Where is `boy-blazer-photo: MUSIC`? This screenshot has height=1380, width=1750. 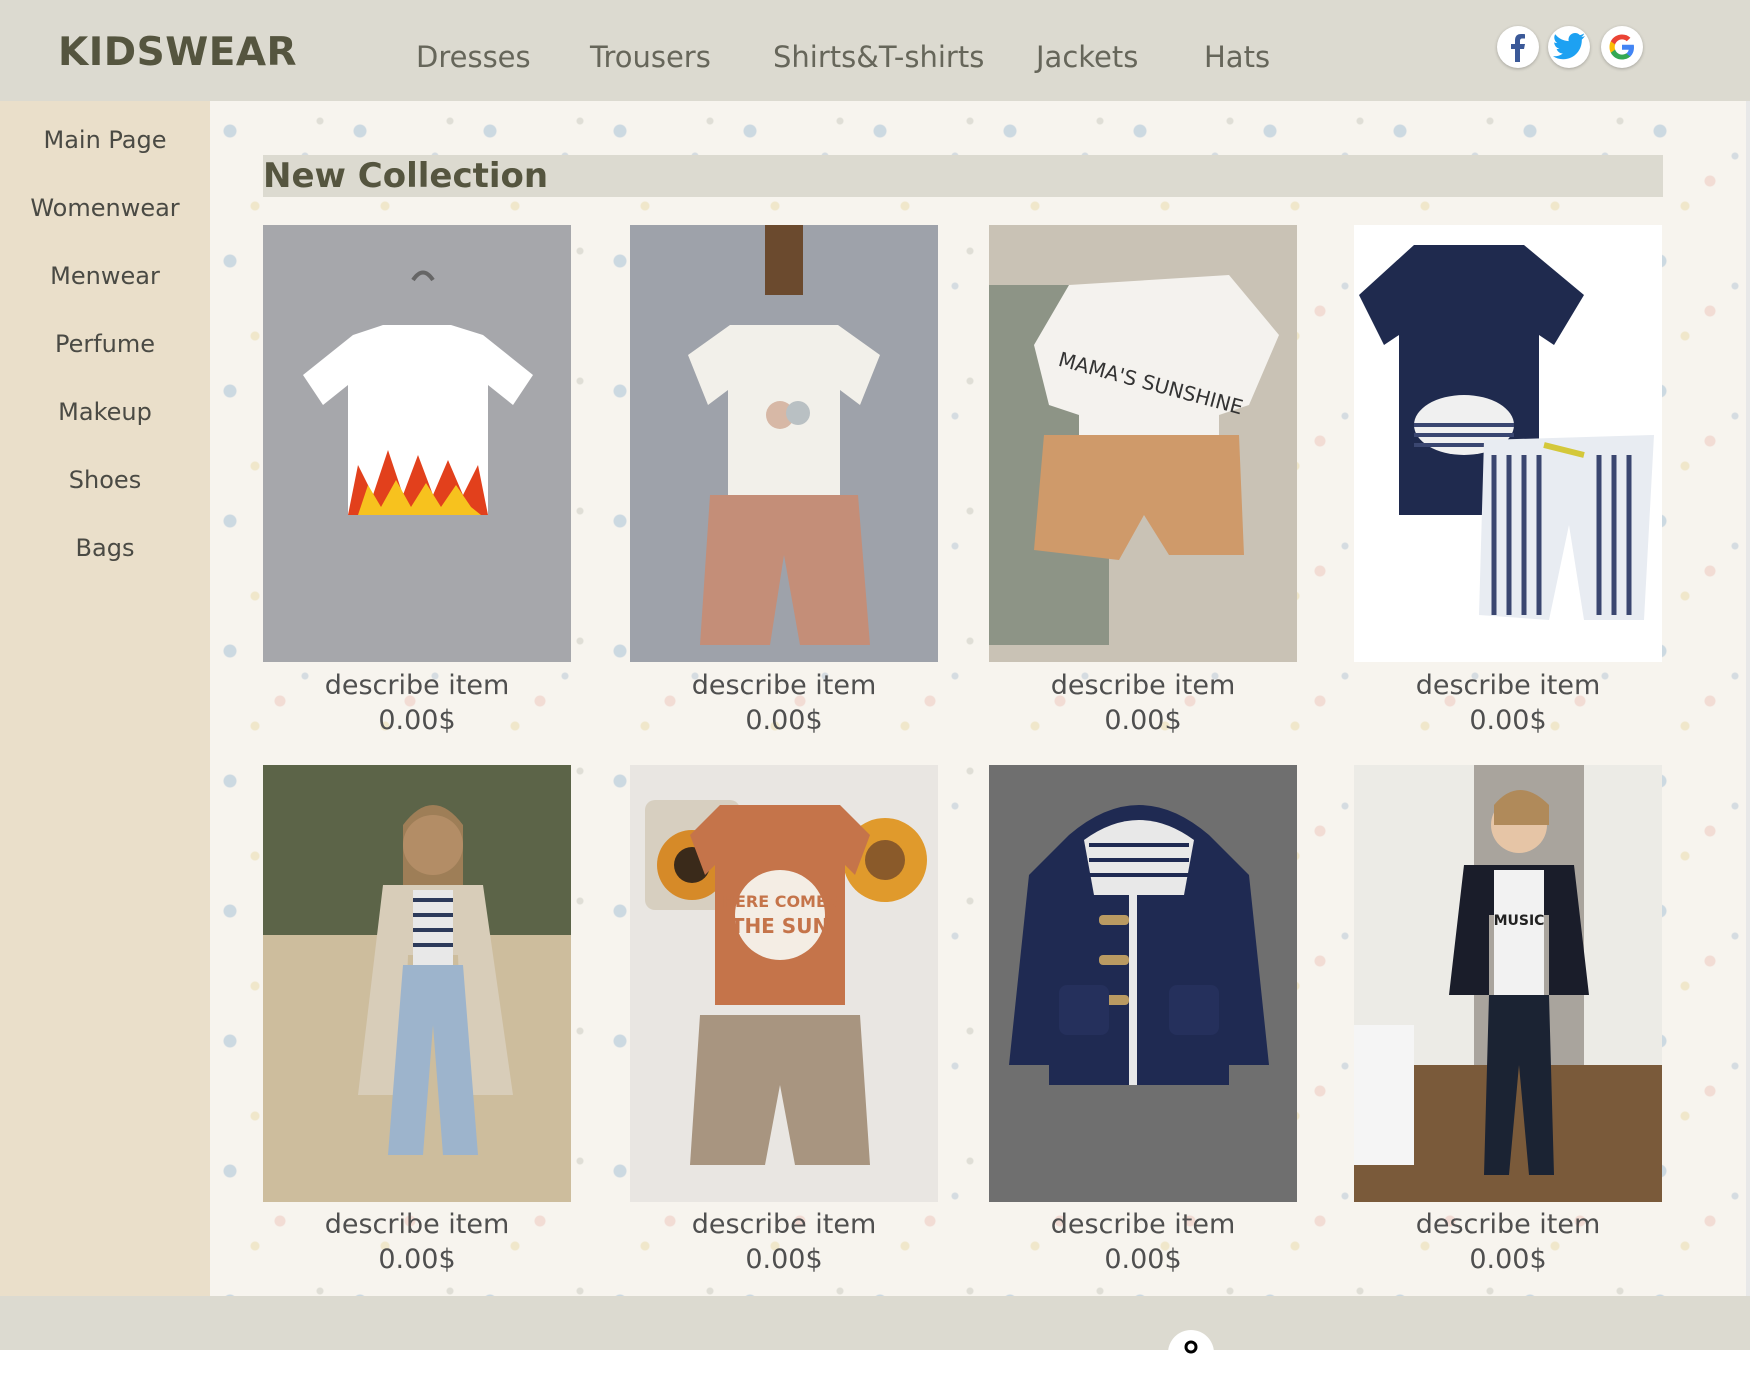 boy-blazer-photo: MUSIC is located at coordinates (1508, 983).